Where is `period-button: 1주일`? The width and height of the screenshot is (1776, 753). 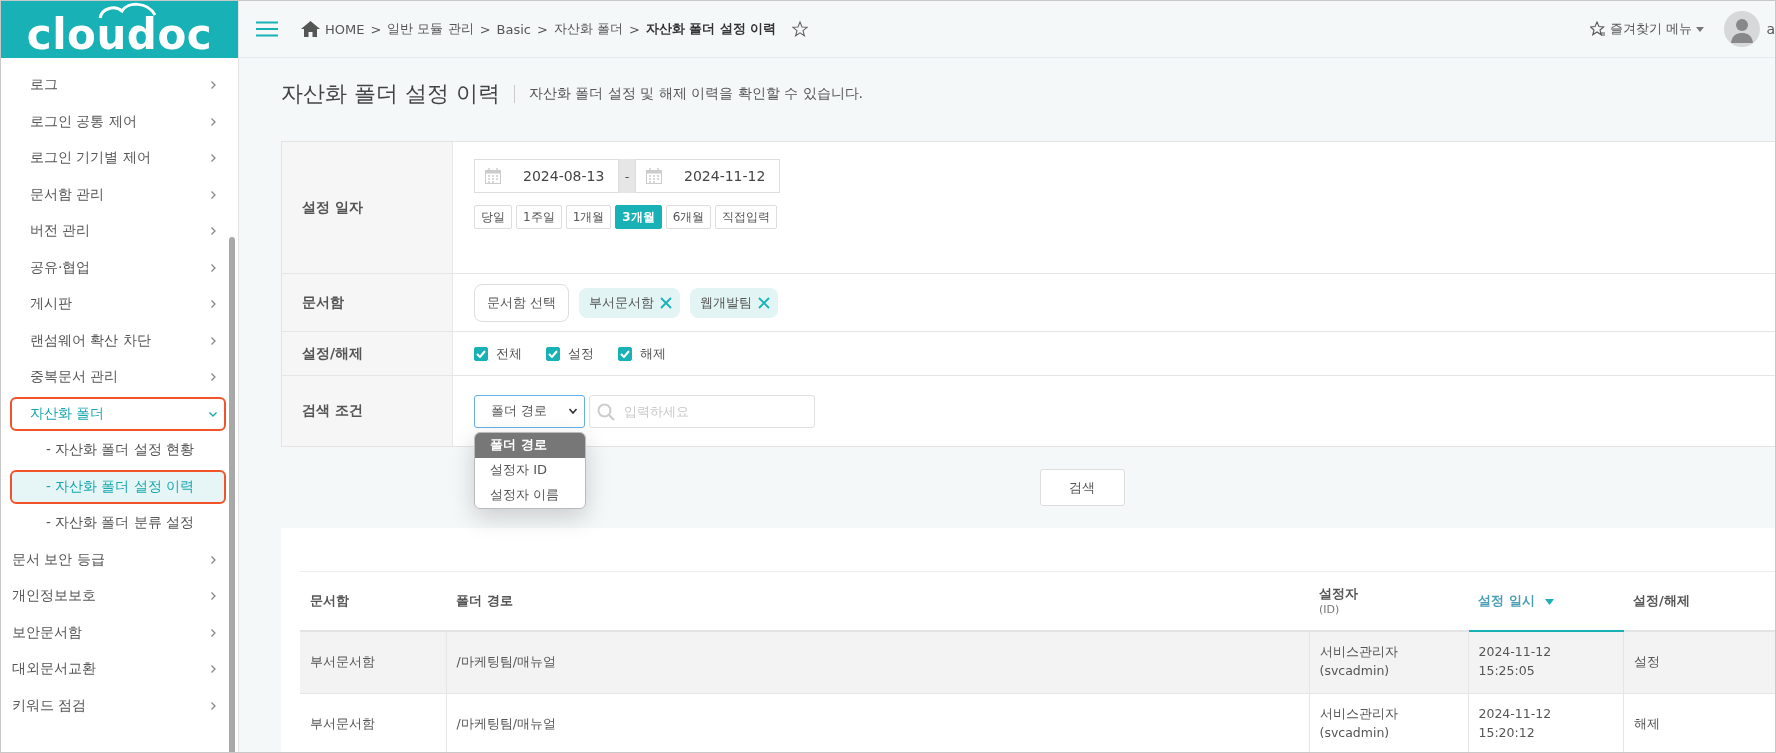
period-button: 1주일 is located at coordinates (539, 217).